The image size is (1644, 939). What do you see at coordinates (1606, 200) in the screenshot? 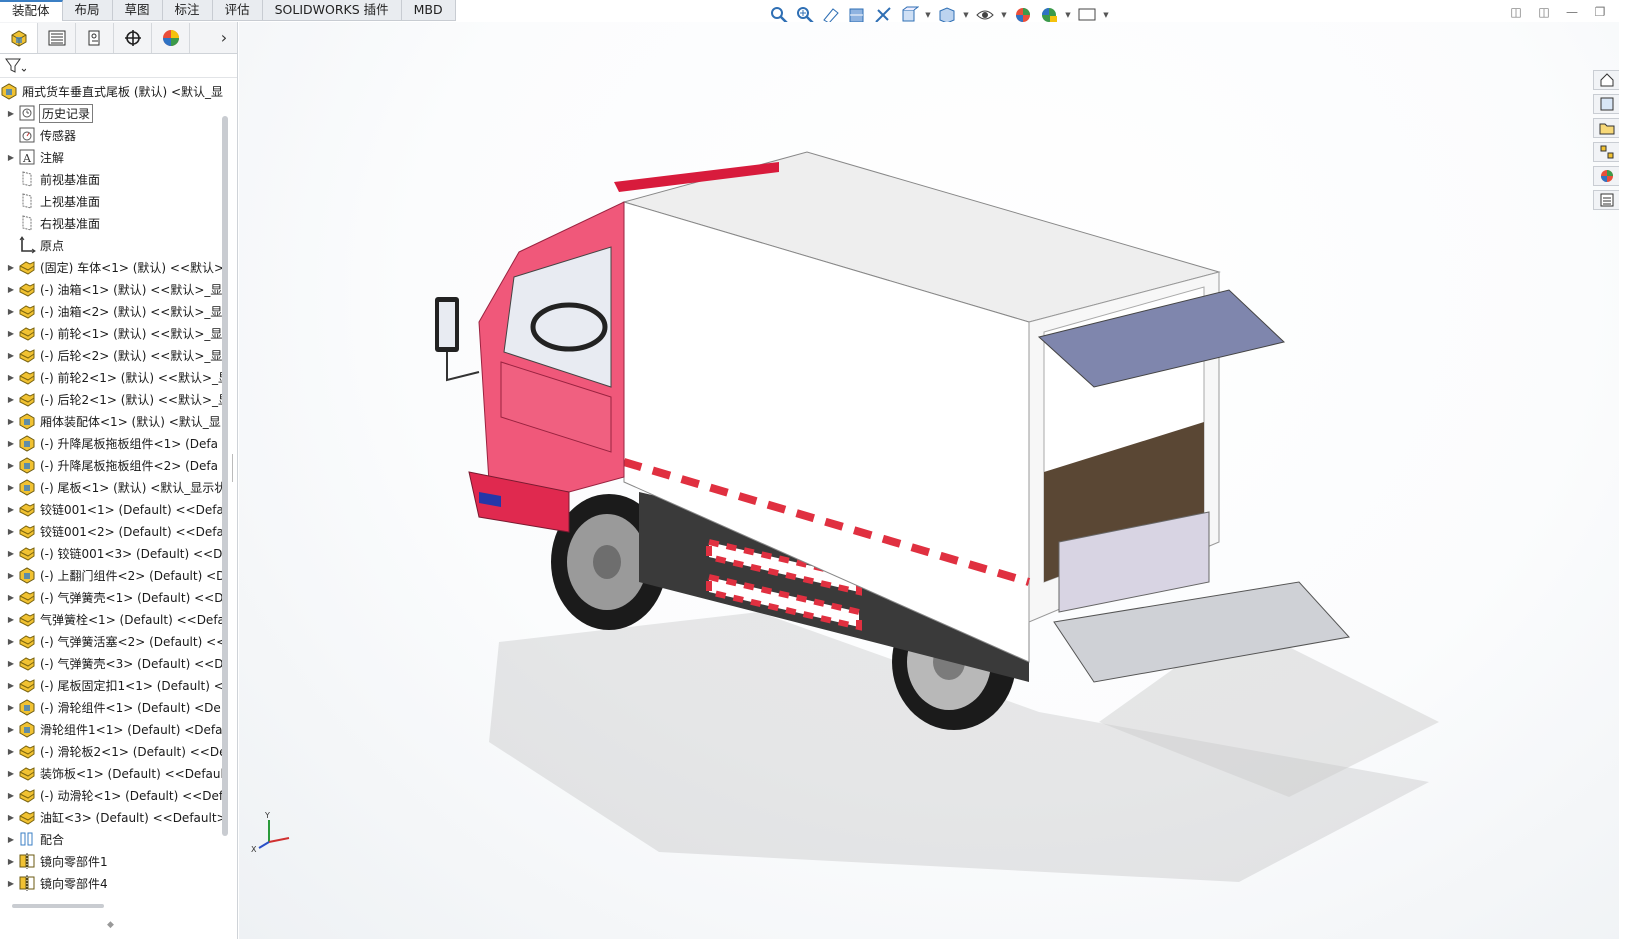
I see `custom-properties-icon` at bounding box center [1606, 200].